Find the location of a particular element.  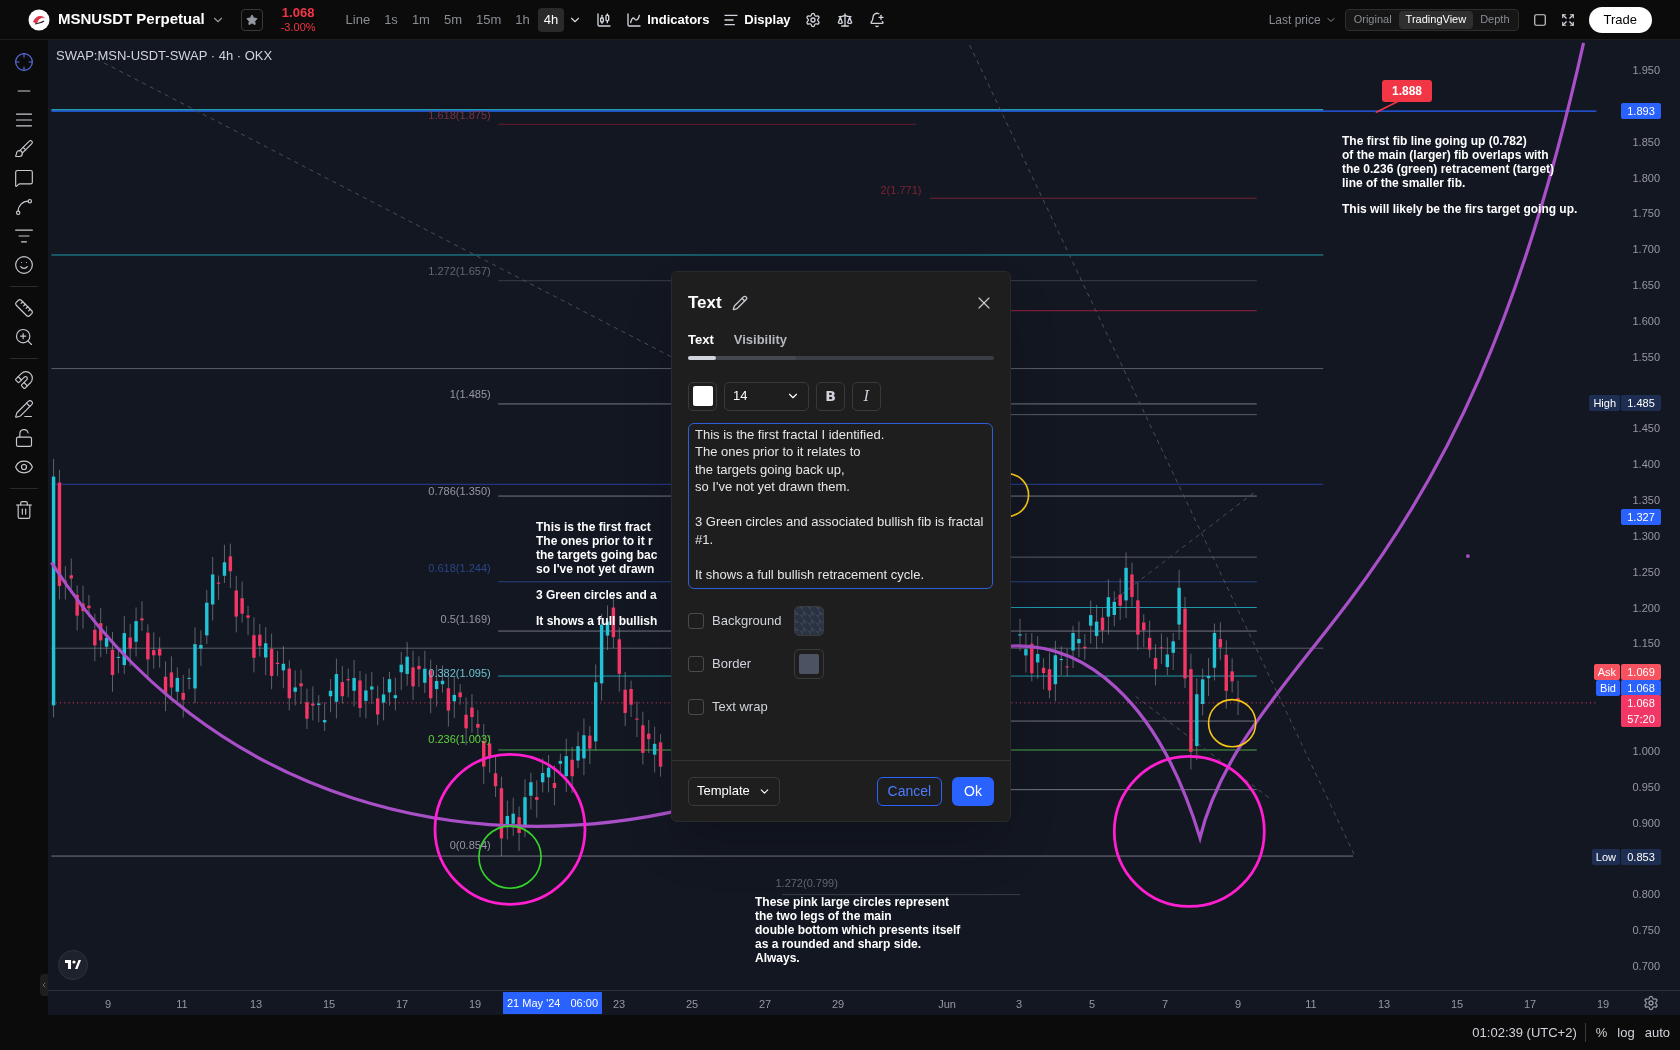

price-axis-label: 0.950 is located at coordinates (1646, 787).